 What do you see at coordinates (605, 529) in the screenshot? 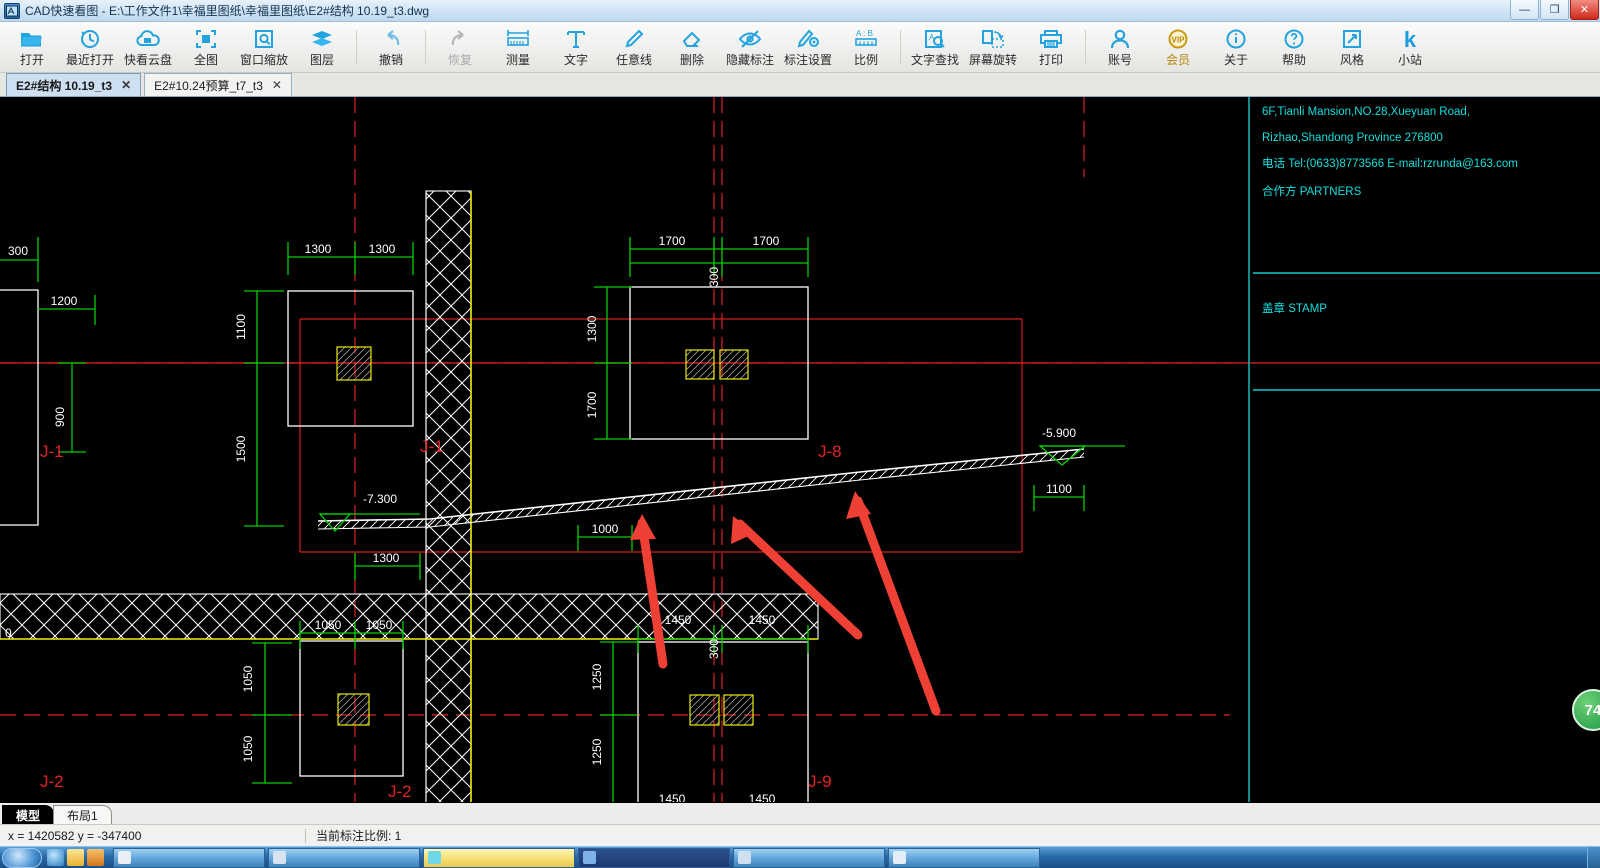
I see `dim-text: 1000` at bounding box center [605, 529].